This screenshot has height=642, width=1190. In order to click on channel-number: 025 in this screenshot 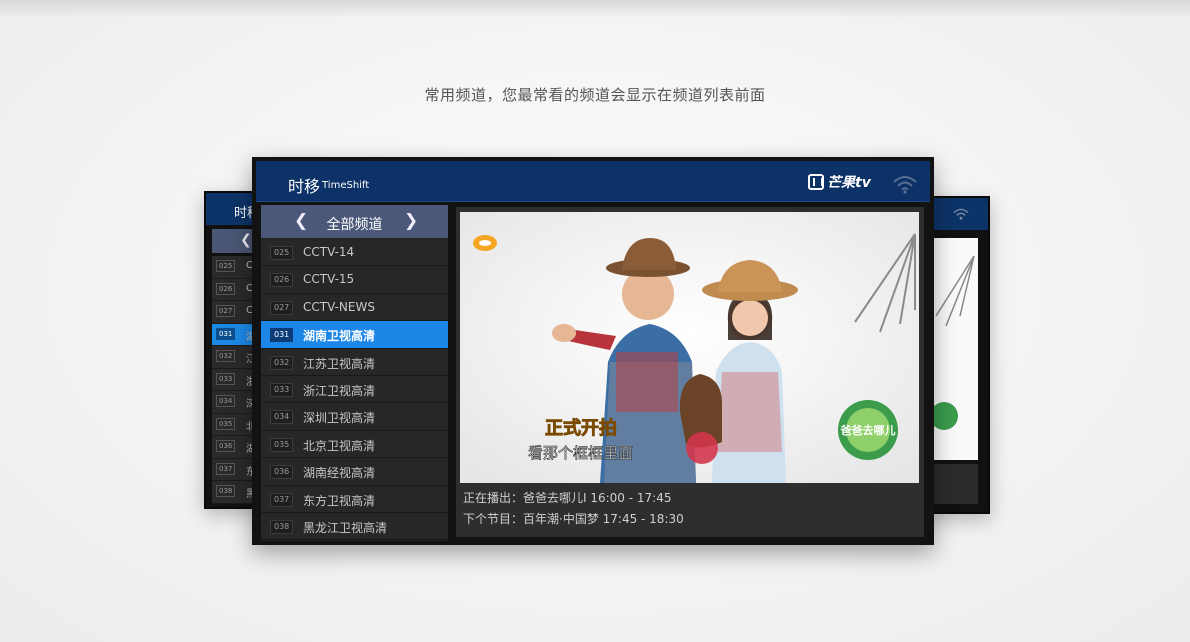, I will do `click(282, 253)`.